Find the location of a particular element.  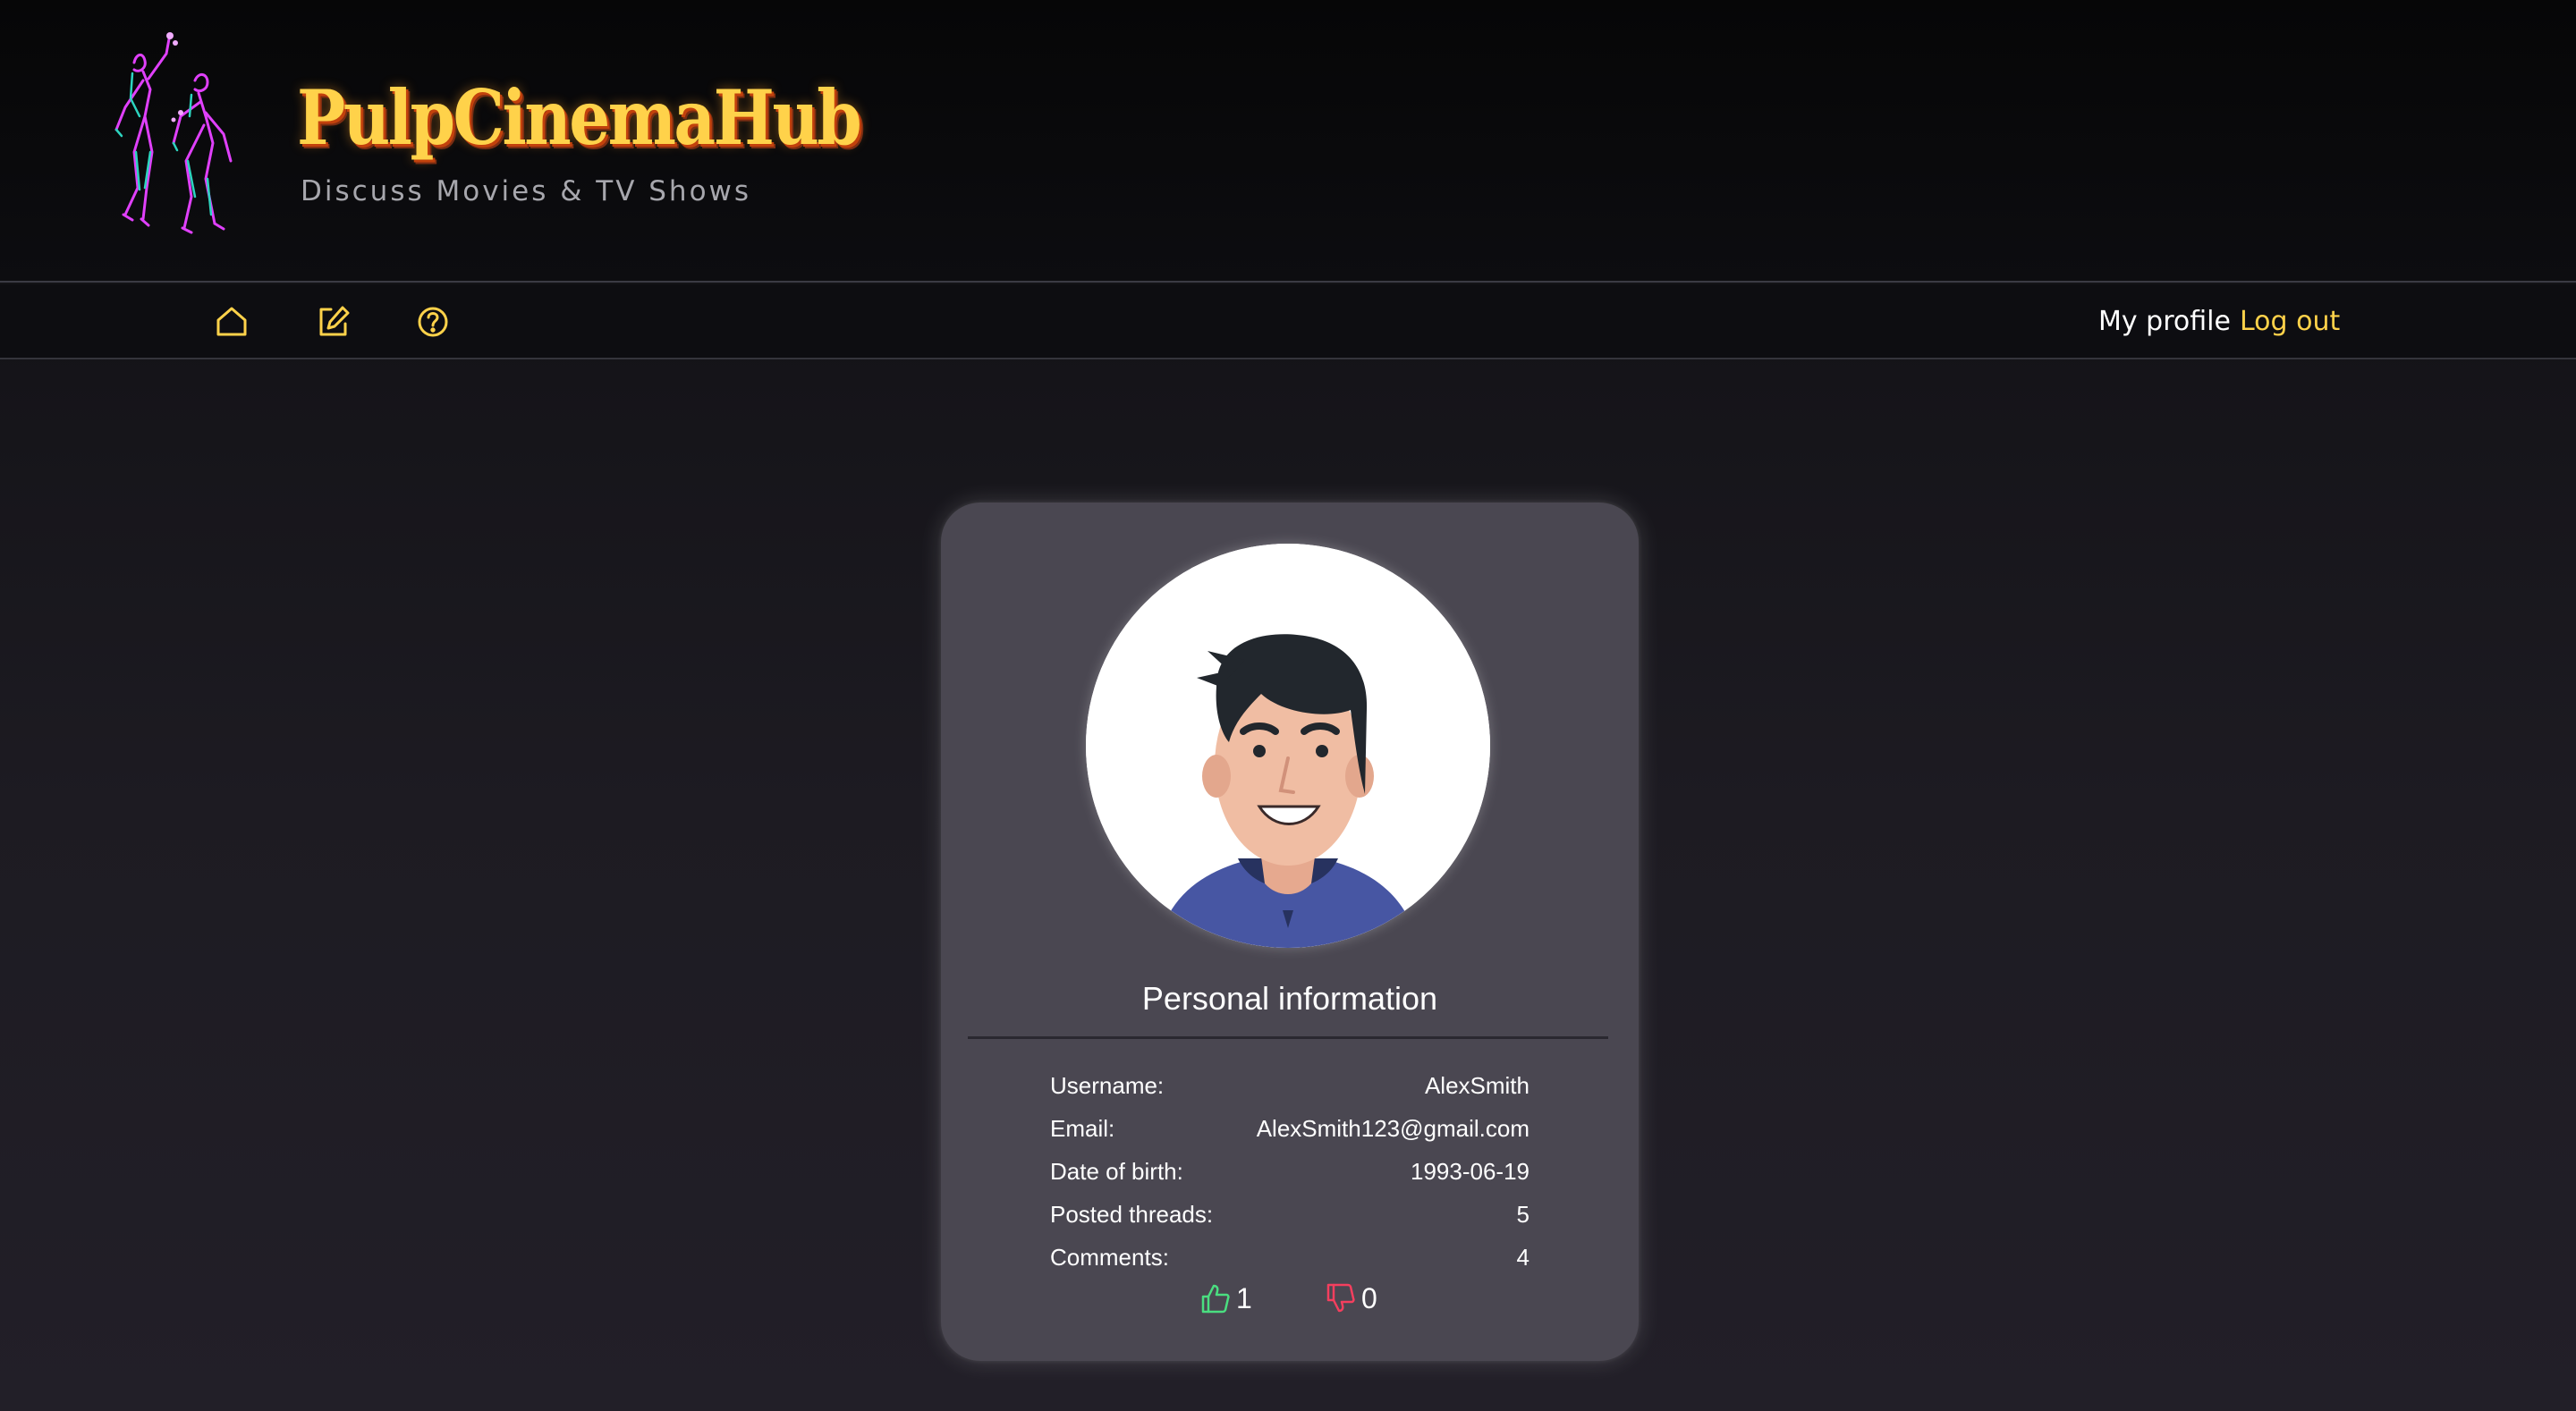

site-tagline: Discuss Movies & TV Shows is located at coordinates (526, 191).